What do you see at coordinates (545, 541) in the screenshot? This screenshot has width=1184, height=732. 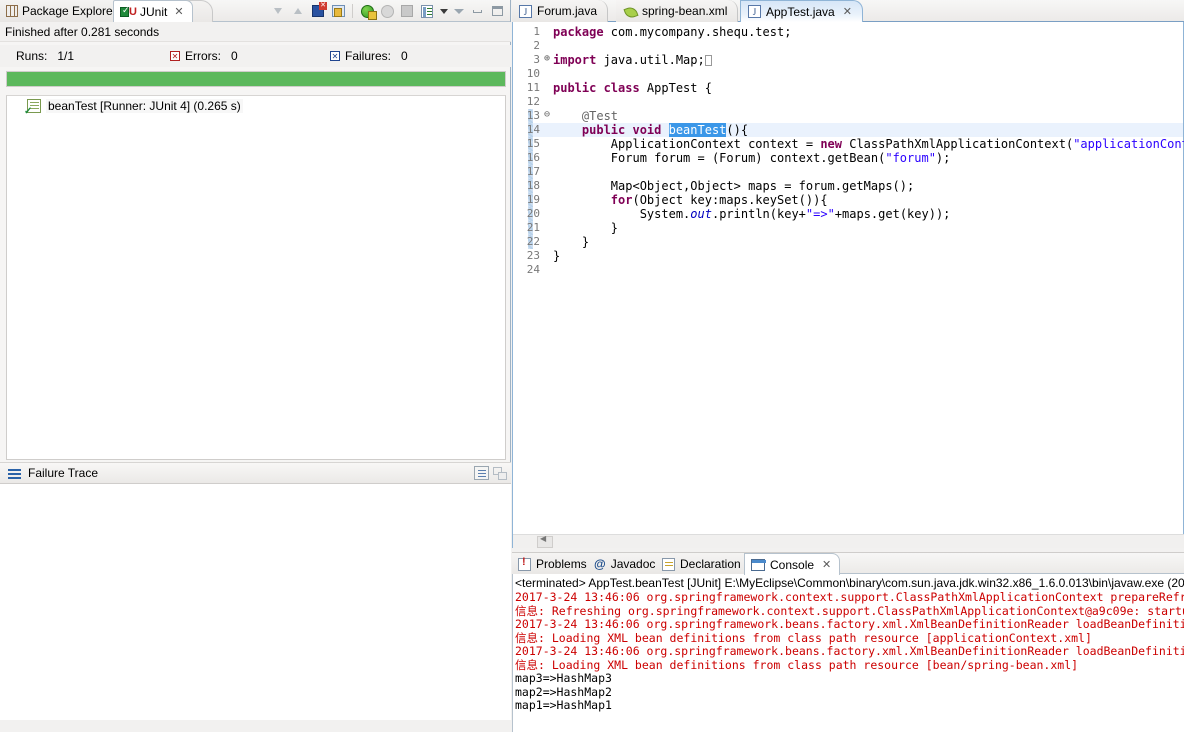 I see `scrollbar-thumb` at bounding box center [545, 541].